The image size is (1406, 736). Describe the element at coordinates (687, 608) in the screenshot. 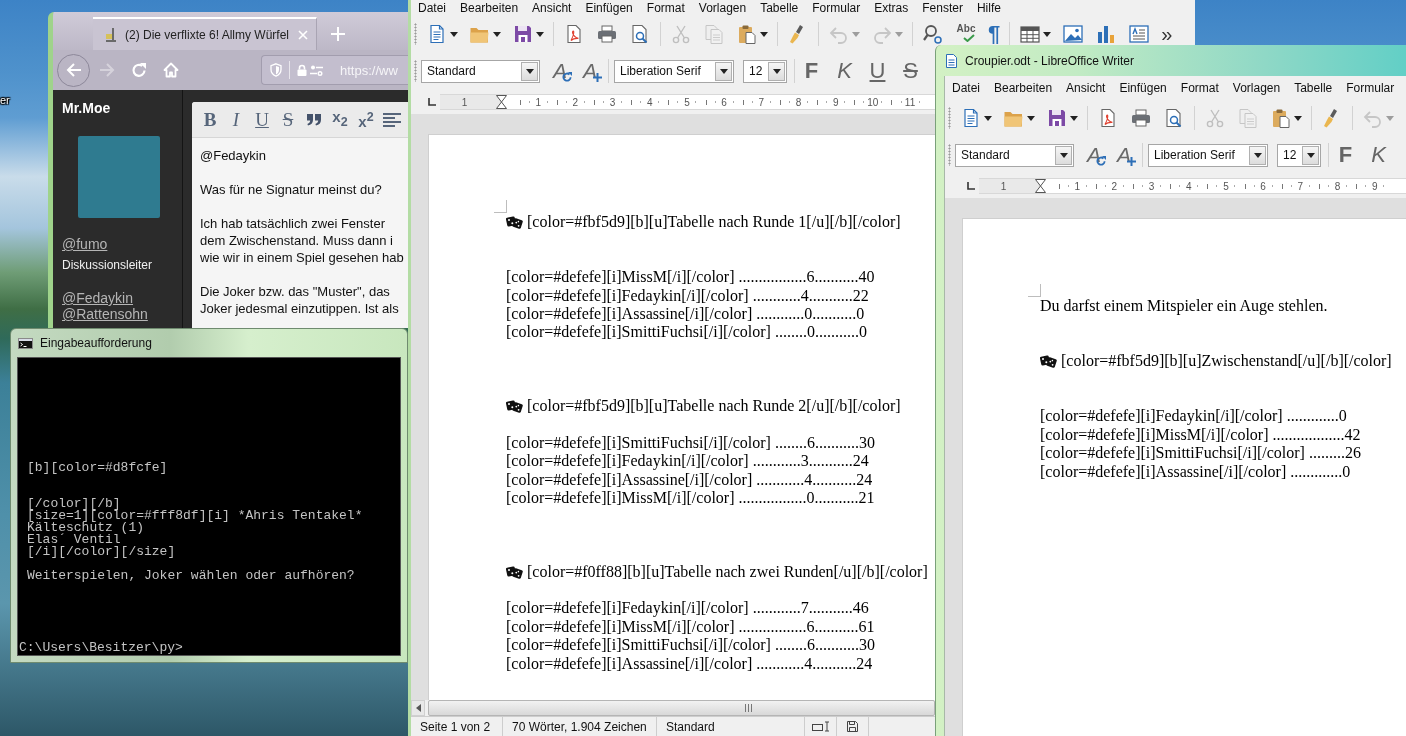

I see `document-line: [color=#defefe][i]Fedaykin[/i][/color] ............7...........46` at that location.